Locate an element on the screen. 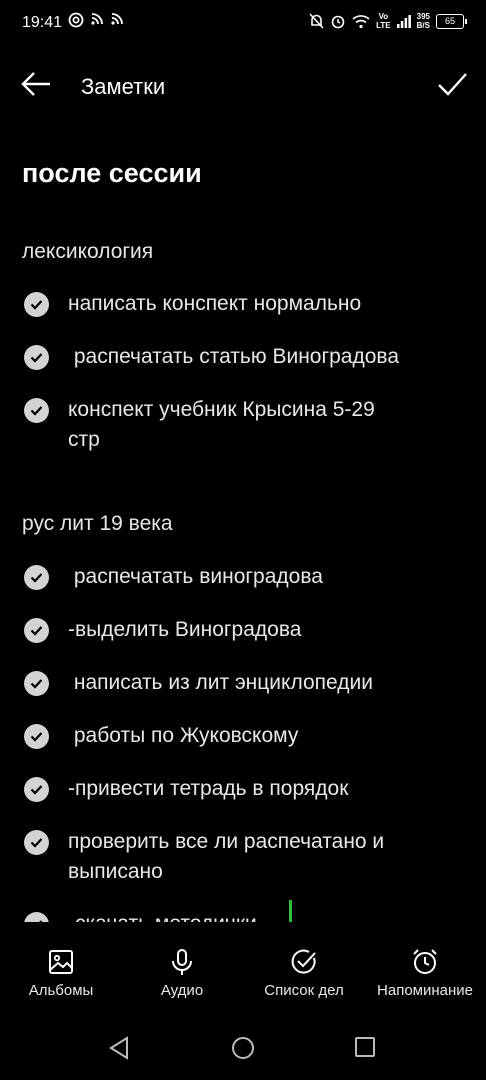 The width and height of the screenshot is (486, 1080). microphone-icon is located at coordinates (182, 962).